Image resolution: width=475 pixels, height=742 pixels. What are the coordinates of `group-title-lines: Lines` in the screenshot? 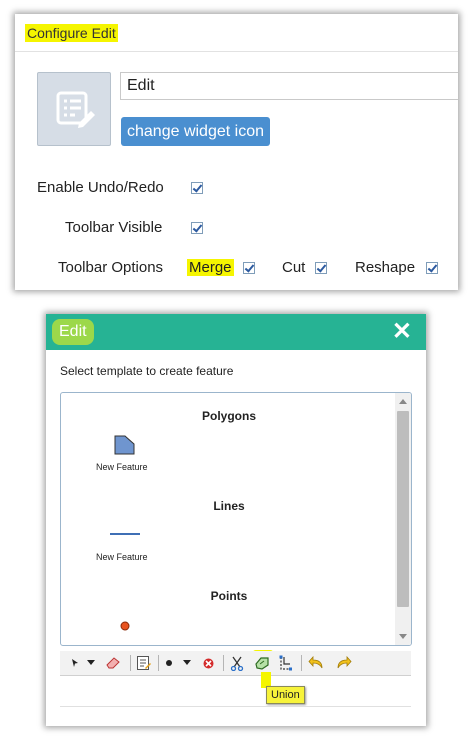 It's located at (229, 506).